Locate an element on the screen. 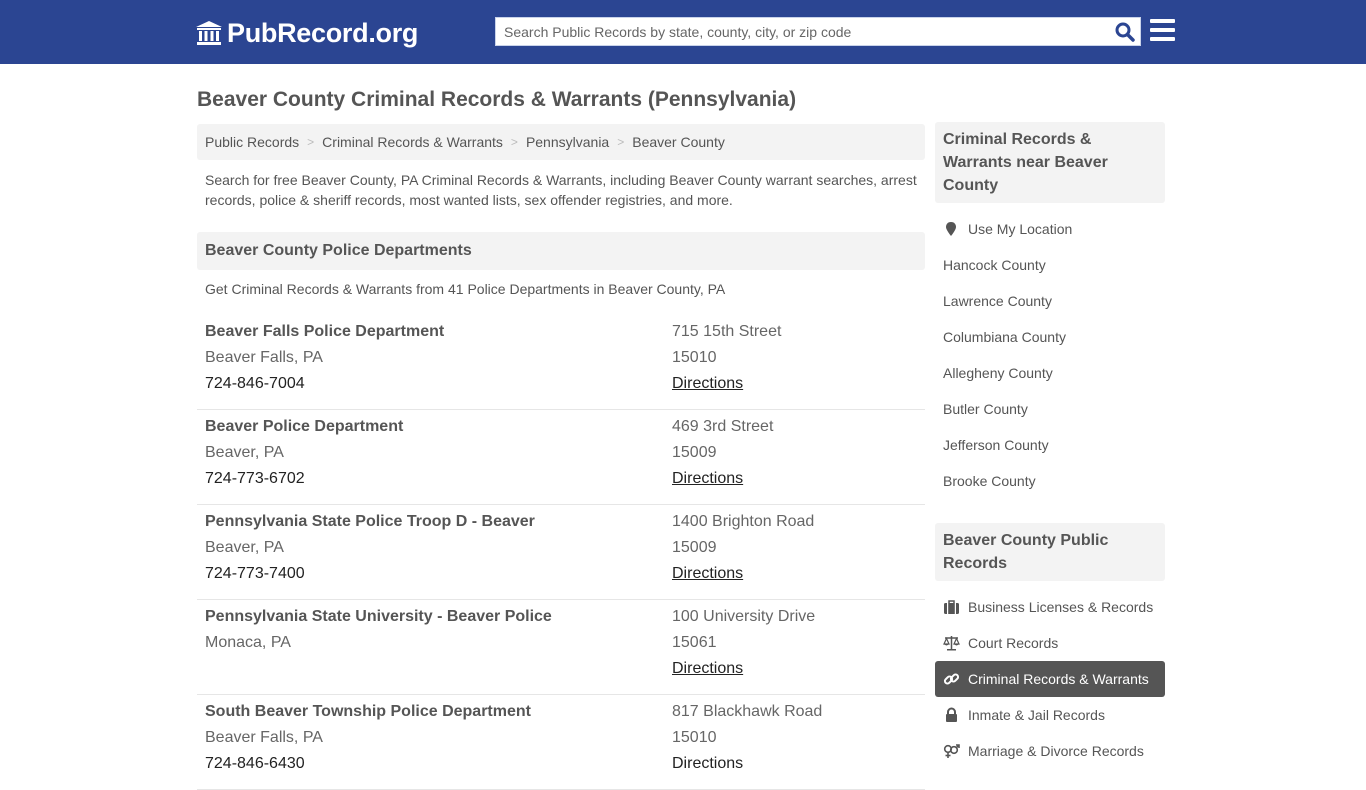 Image resolution: width=1366 pixels, height=790 pixels. top-navbar: PubRecord.org is located at coordinates (683, 32).